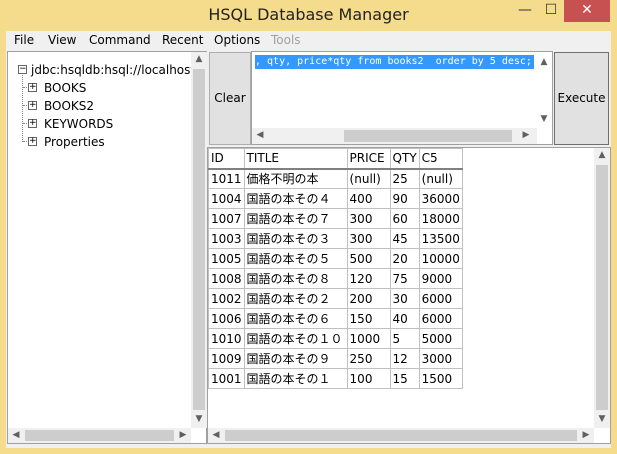 The width and height of the screenshot is (617, 454). I want to click on tree-root: jdbc:hsqldb:hsql://localhost/, so click(115, 70).